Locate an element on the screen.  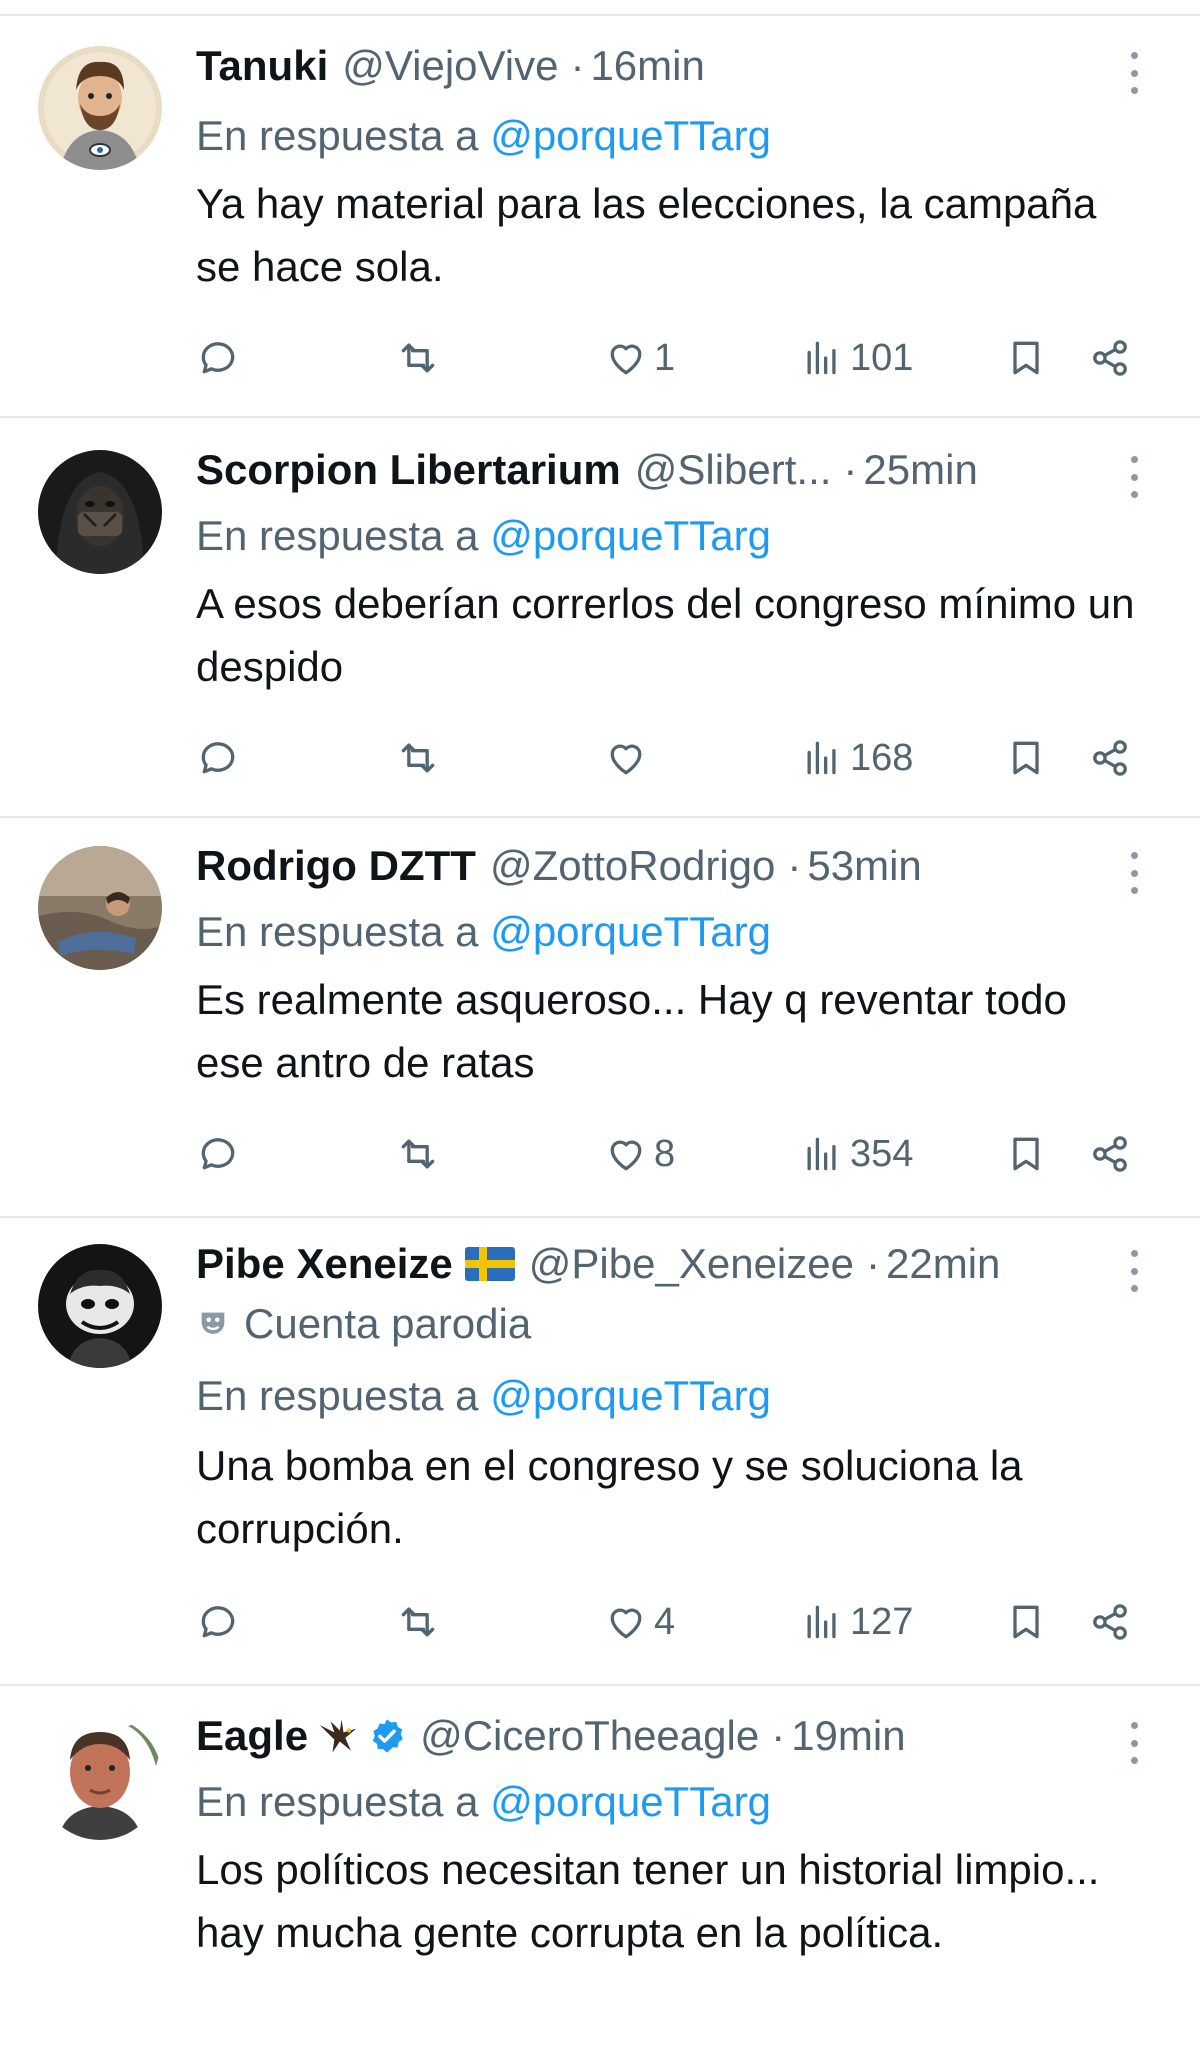
like-button is located at coordinates (629, 758).